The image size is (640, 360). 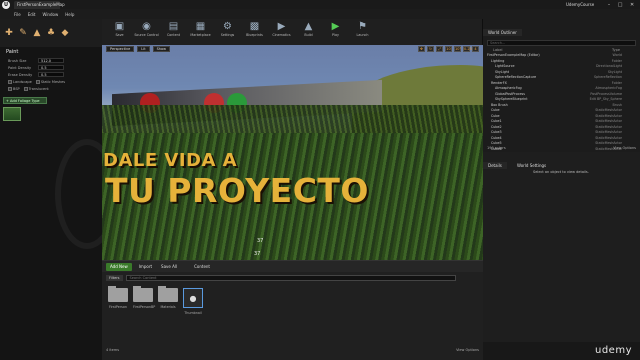 What do you see at coordinates (495, 165) in the screenshot?
I see `tab-details: Details` at bounding box center [495, 165].